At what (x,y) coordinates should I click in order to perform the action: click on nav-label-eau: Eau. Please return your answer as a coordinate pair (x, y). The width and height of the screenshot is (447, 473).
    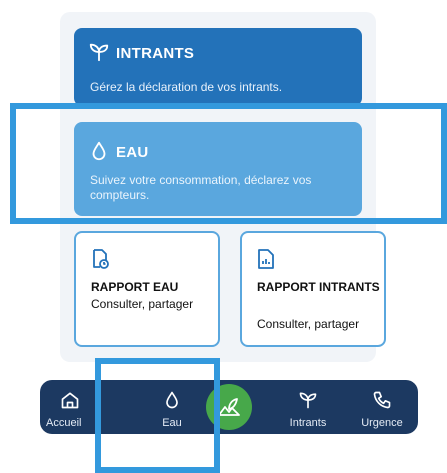
    Looking at the image, I should click on (172, 423).